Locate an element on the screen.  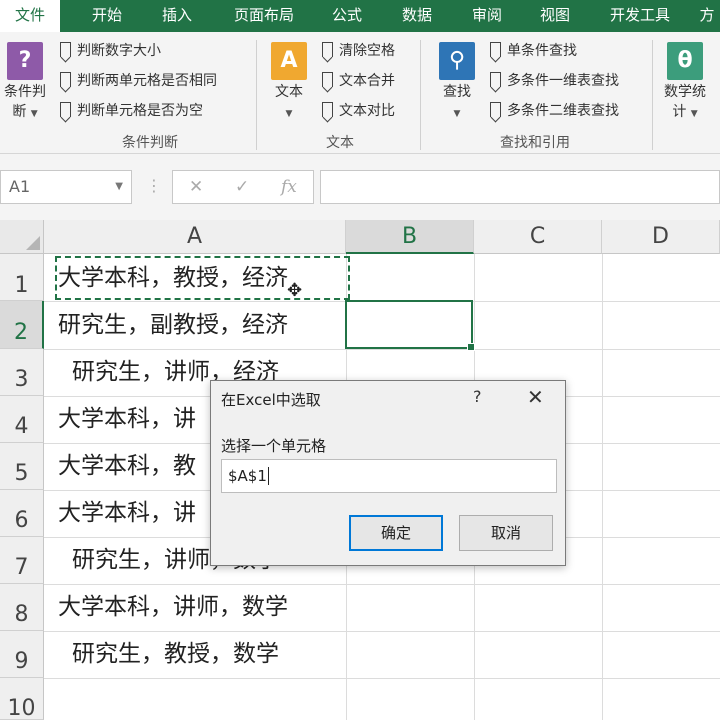
cancel-icon: ✕ is located at coordinates (196, 187).